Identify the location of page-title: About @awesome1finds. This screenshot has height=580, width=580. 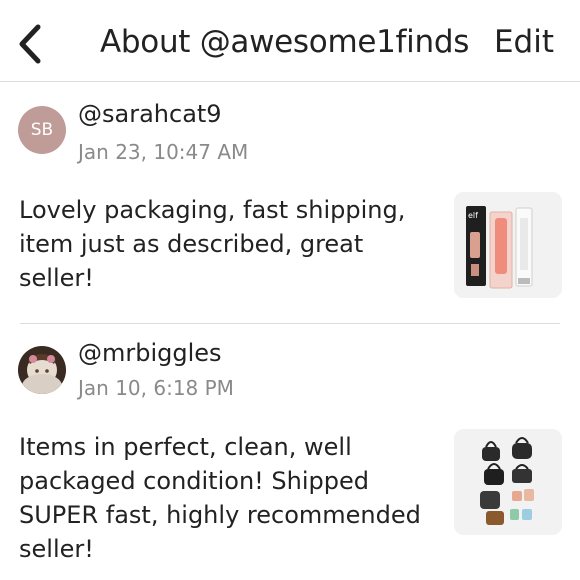
(285, 42).